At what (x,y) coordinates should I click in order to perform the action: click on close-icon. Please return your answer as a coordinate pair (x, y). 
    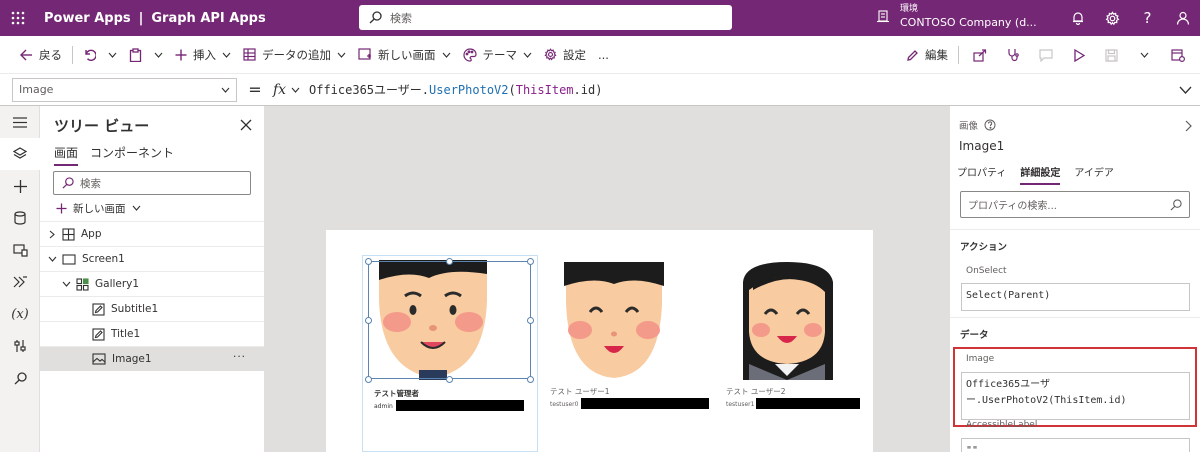
    Looking at the image, I should click on (246, 125).